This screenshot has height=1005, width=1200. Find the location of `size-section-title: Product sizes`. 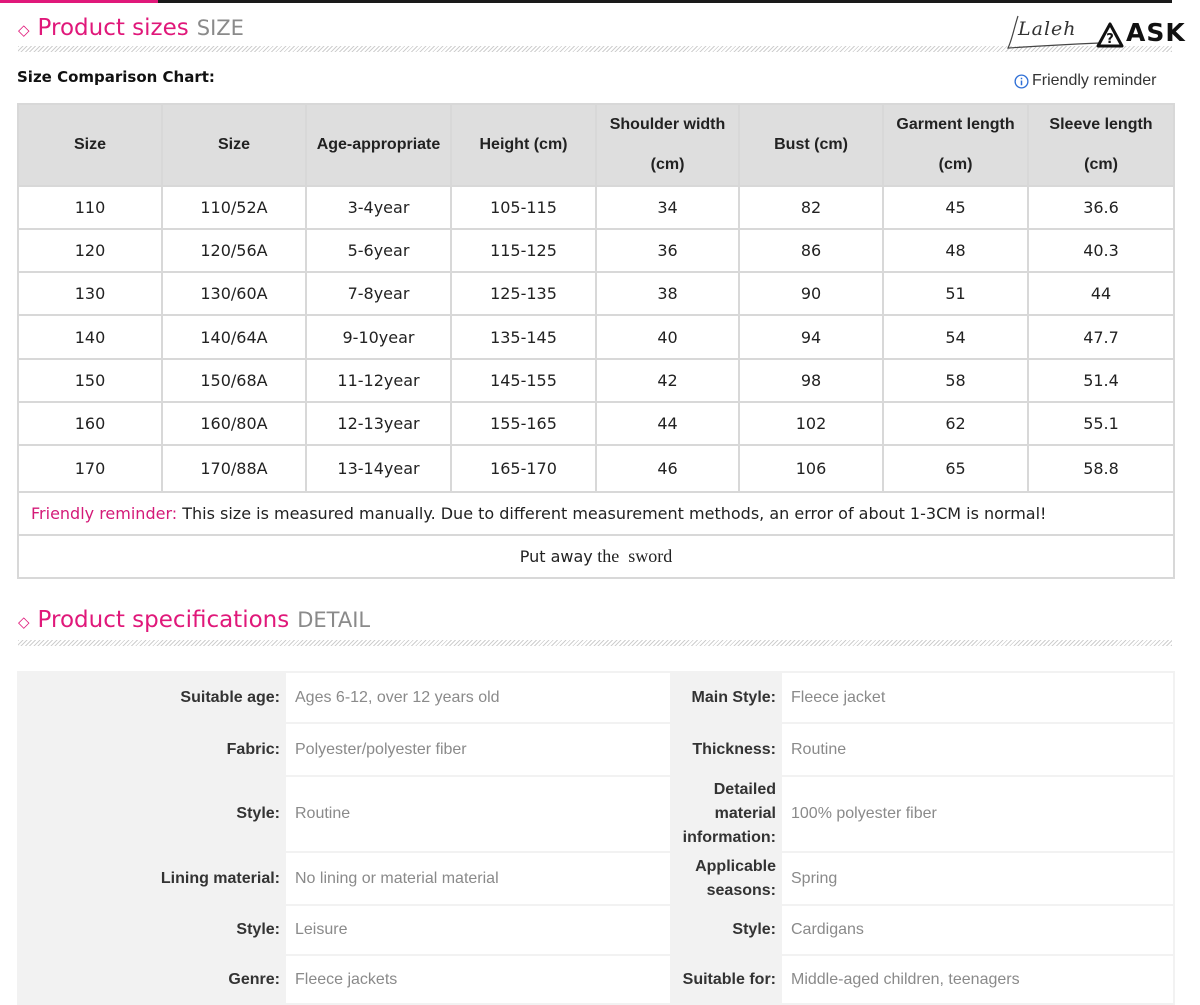

size-section-title: Product sizes is located at coordinates (113, 28).